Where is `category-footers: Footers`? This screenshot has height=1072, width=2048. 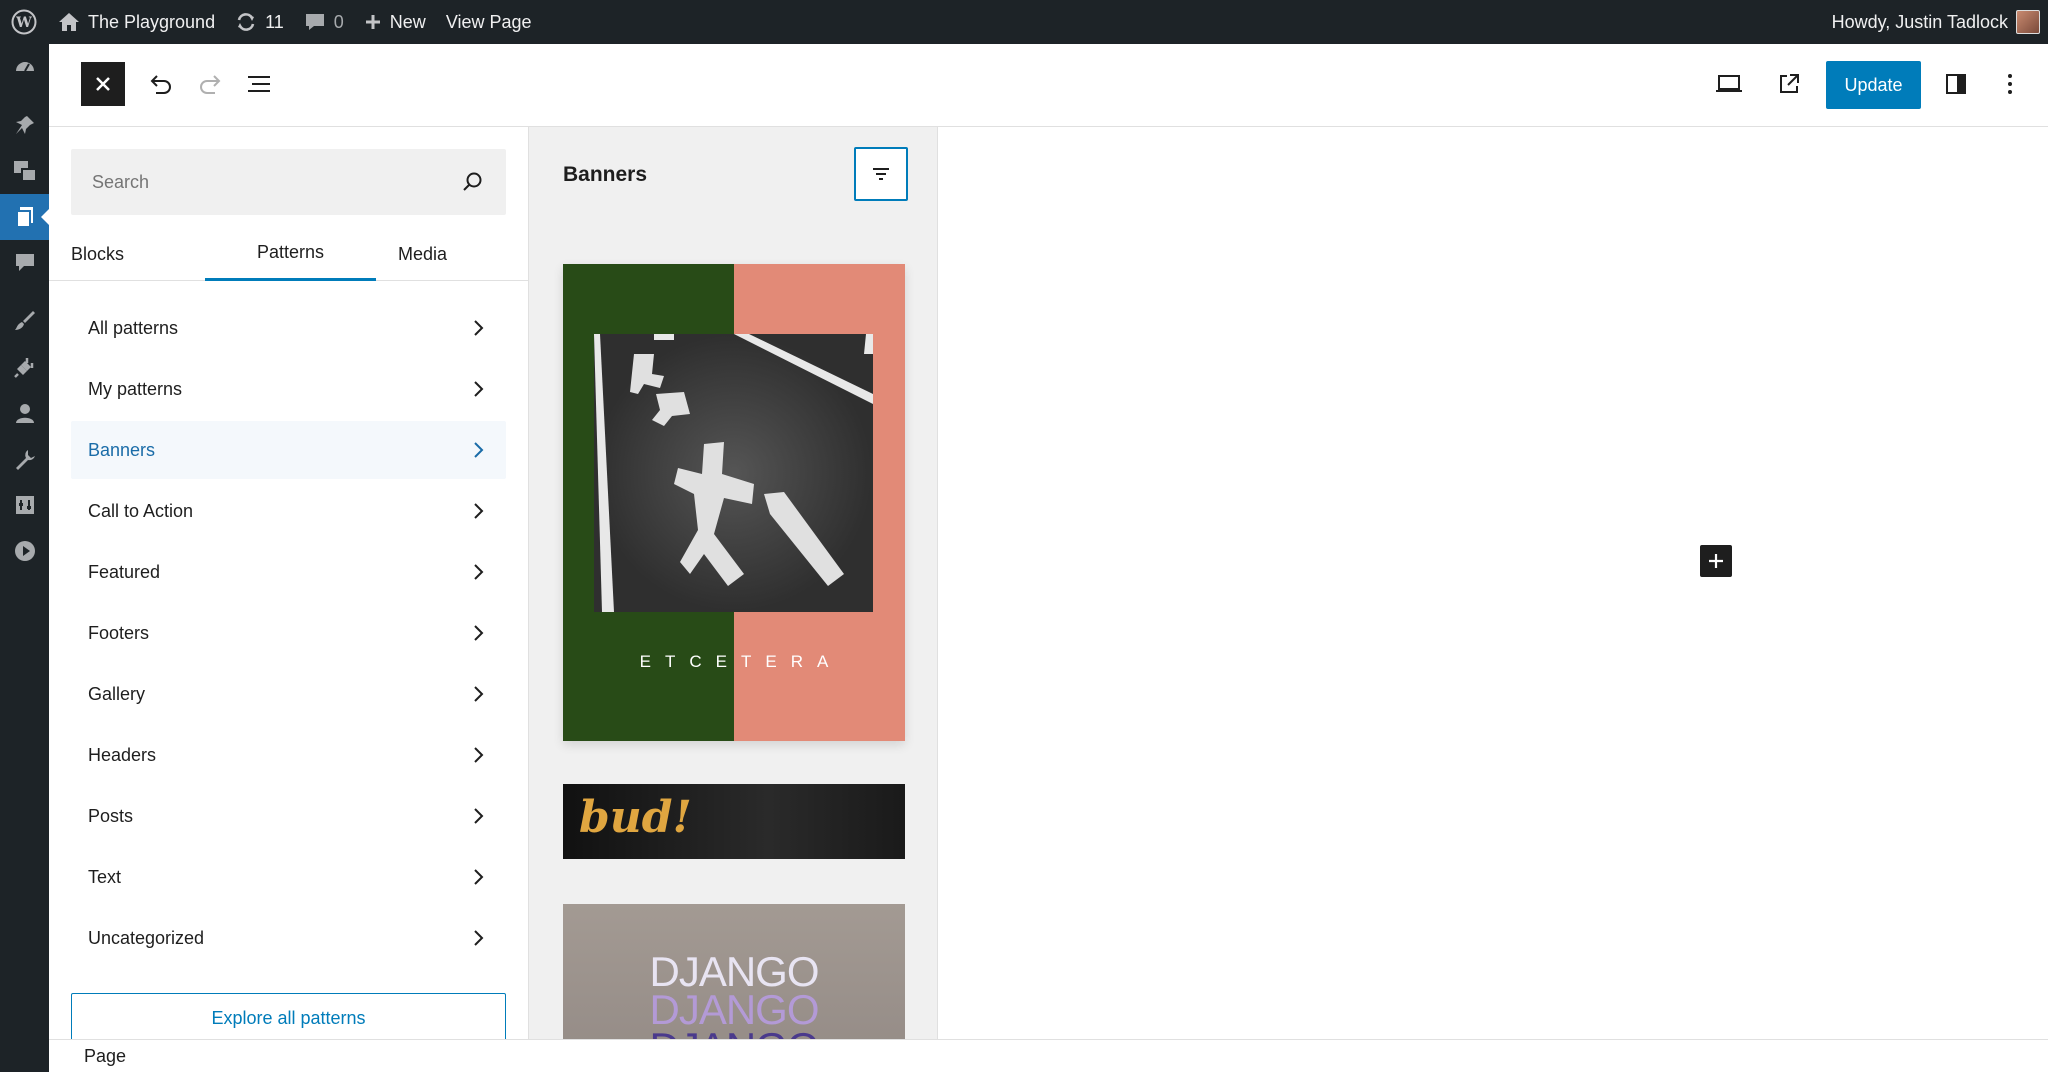
category-footers: Footers is located at coordinates (288, 633).